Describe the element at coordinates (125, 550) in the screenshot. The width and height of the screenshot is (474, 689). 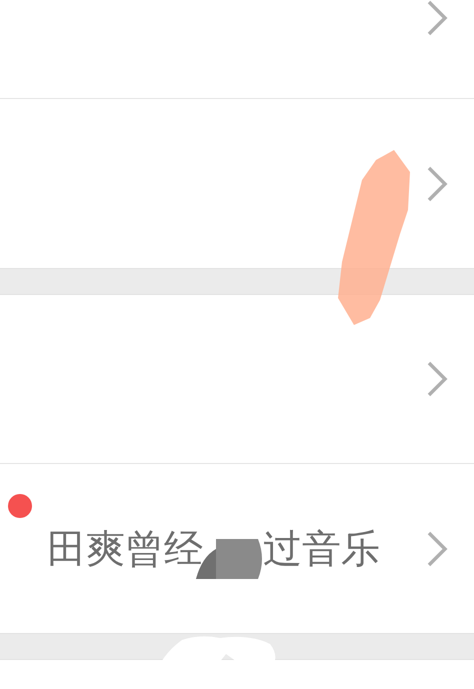
I see `row-title: 田爽曾经` at that location.